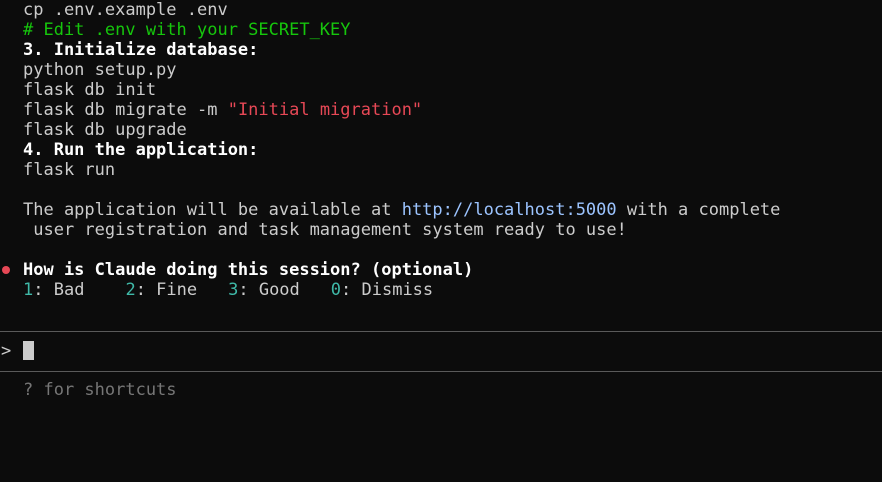 Image resolution: width=882 pixels, height=482 pixels. What do you see at coordinates (100, 70) in the screenshot?
I see `output-line: python setup.py` at bounding box center [100, 70].